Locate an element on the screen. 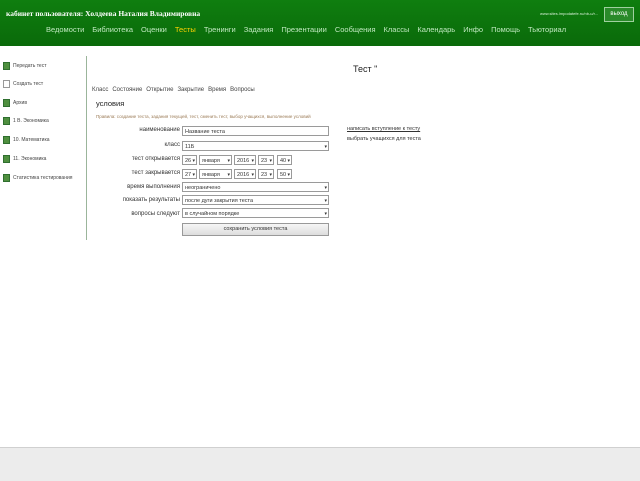  close-year-value: 2016 is located at coordinates (243, 175).